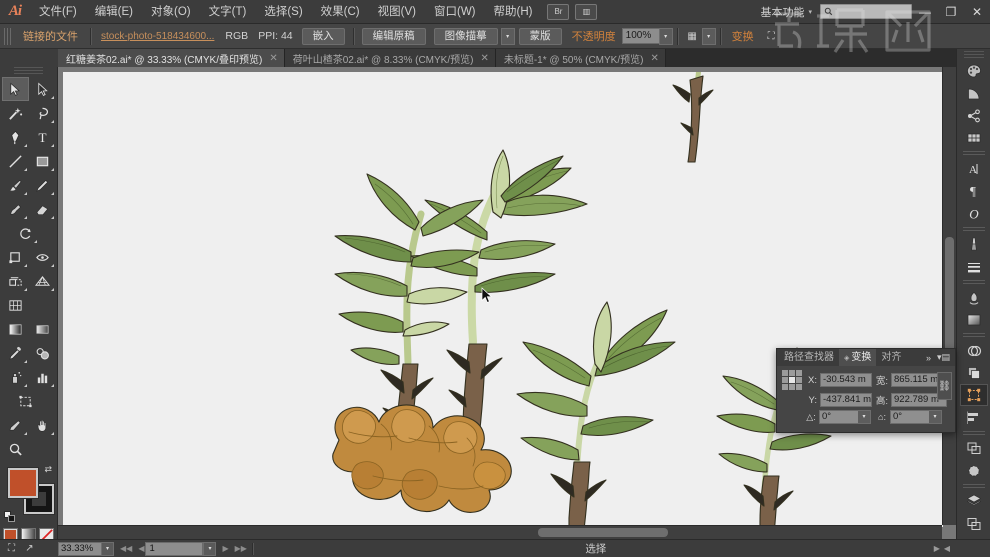 The height and width of the screenshot is (557, 990). Describe the element at coordinates (390, 58) in the screenshot. I see `tab-document-2: 荷叶山楂茶02.ai* @ 8.33% (CMYK/预览) ✕` at that location.